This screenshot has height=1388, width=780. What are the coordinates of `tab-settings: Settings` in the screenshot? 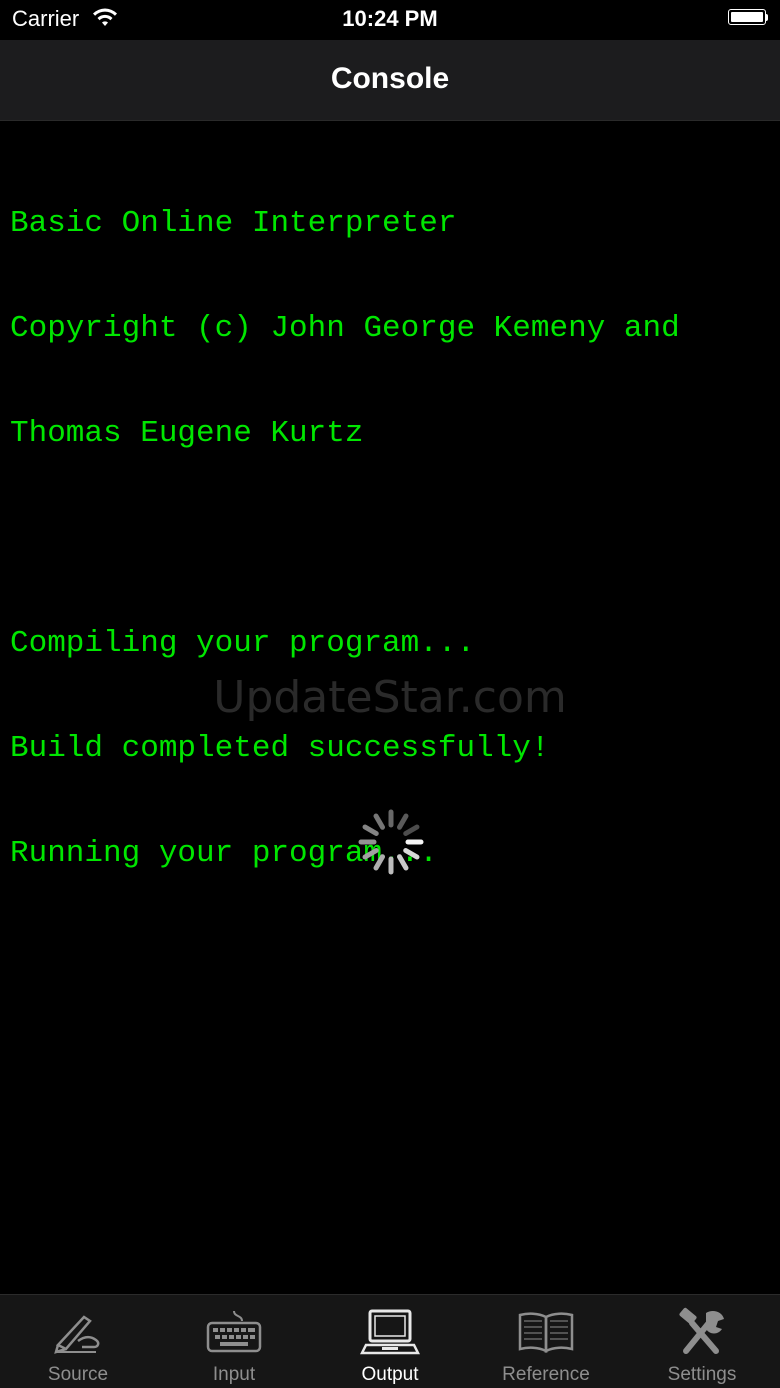 It's located at (702, 1341).